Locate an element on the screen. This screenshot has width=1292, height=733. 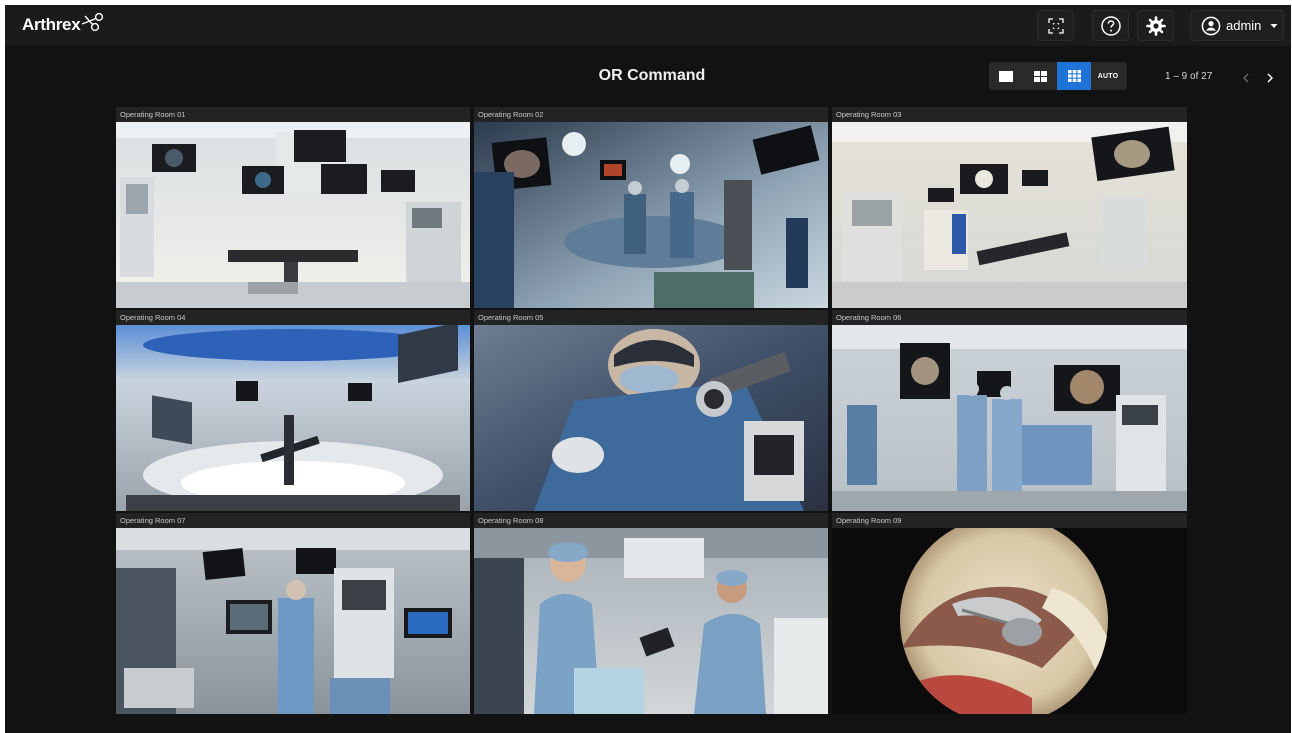
layout-selector: AUTO is located at coordinates (1058, 76).